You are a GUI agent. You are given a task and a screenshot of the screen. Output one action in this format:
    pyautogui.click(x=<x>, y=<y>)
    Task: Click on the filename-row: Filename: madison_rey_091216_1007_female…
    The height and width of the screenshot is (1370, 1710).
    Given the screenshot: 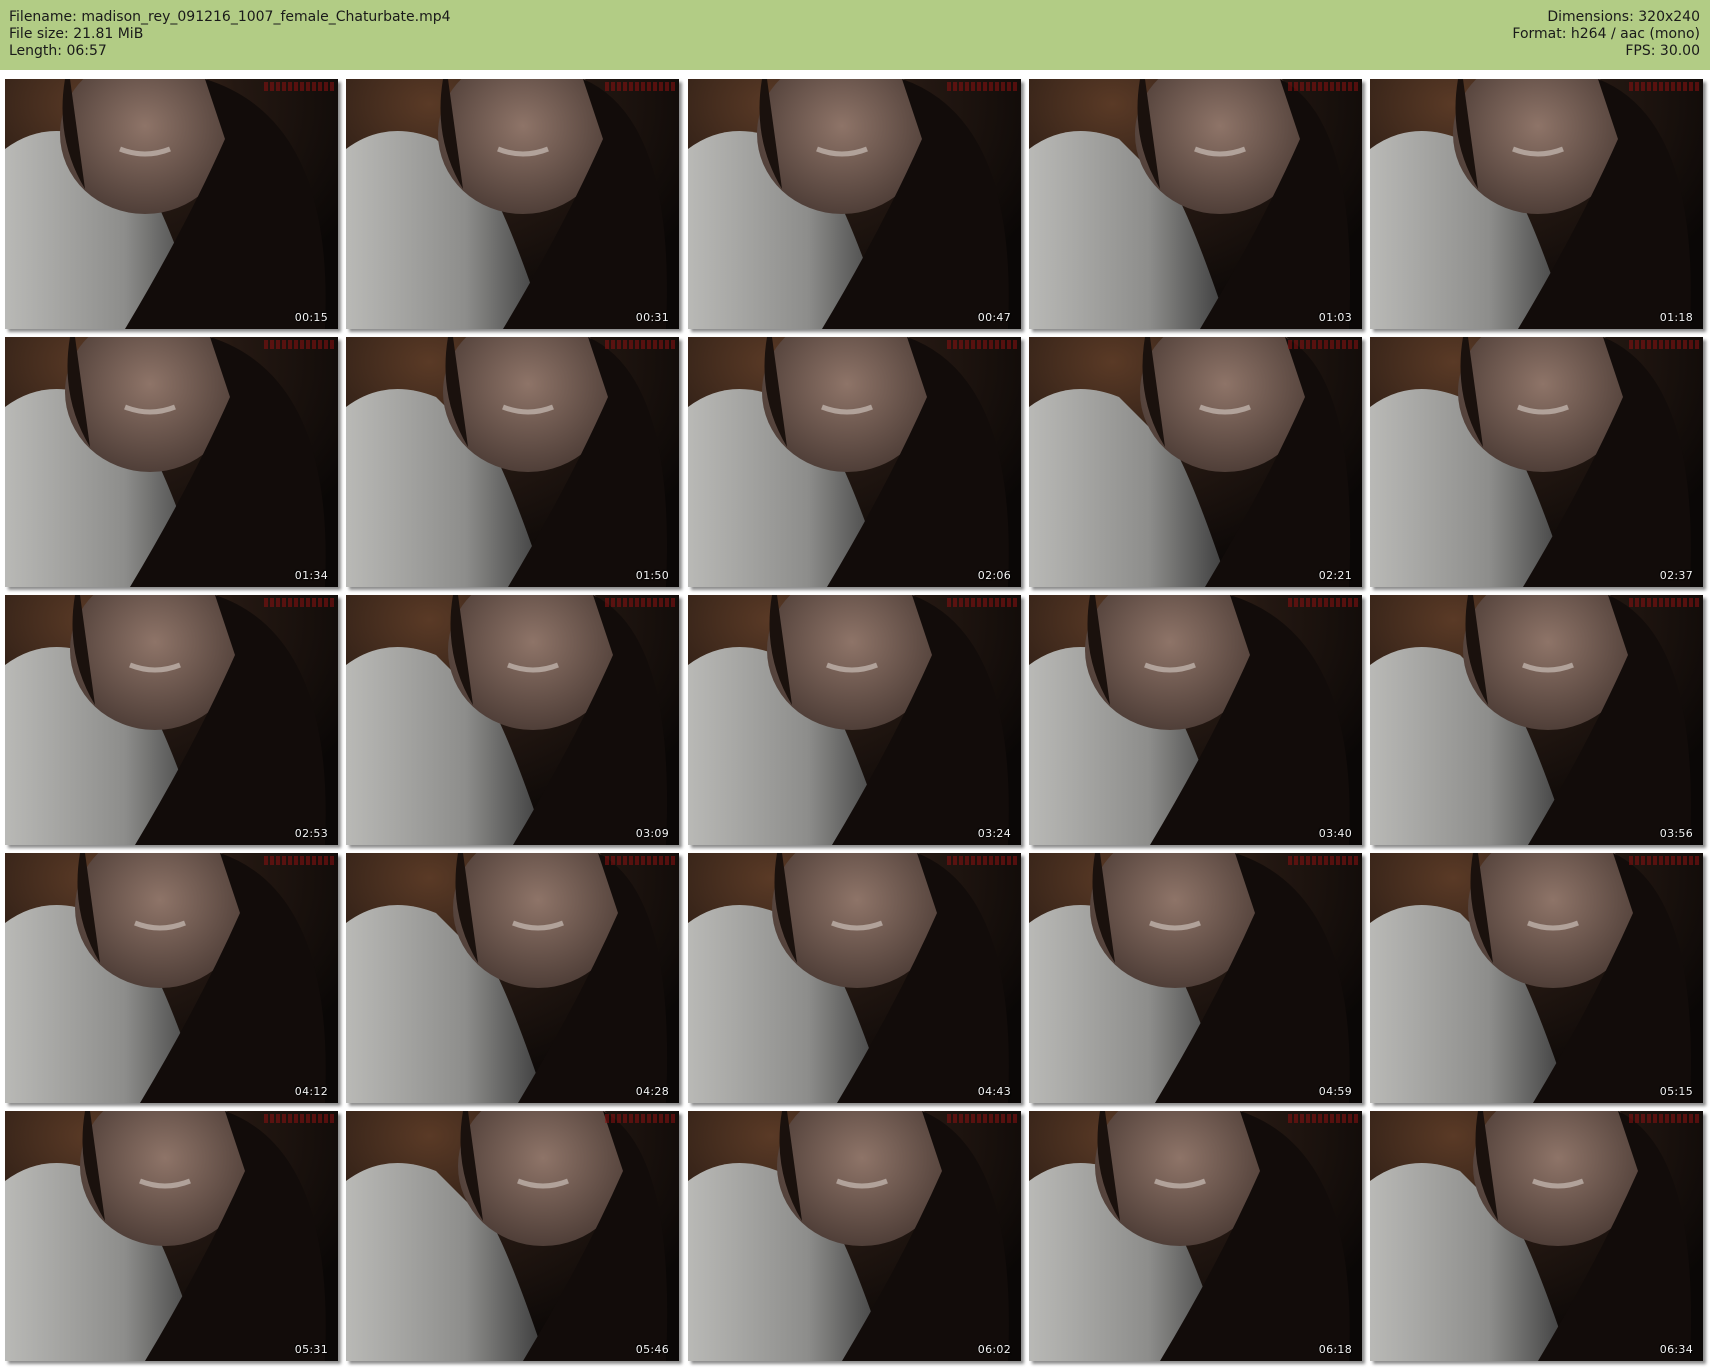 What is the action you would take?
    pyautogui.click(x=230, y=17)
    